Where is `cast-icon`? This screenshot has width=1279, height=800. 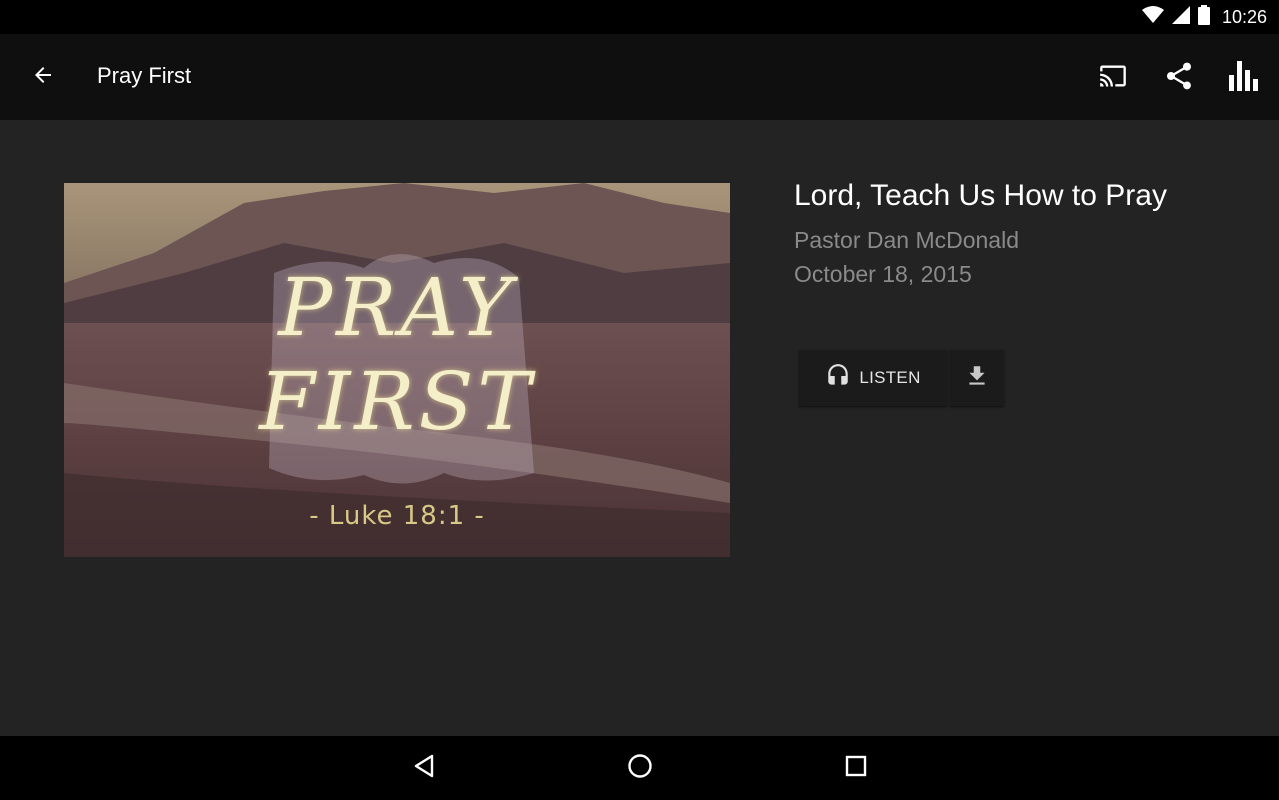 cast-icon is located at coordinates (1113, 78).